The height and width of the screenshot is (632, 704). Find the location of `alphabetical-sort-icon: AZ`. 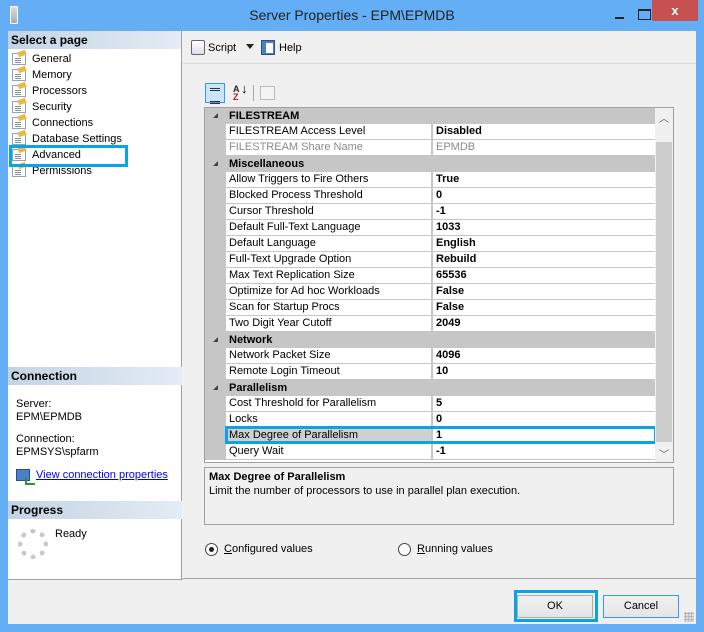

alphabetical-sort-icon: AZ is located at coordinates (240, 93).